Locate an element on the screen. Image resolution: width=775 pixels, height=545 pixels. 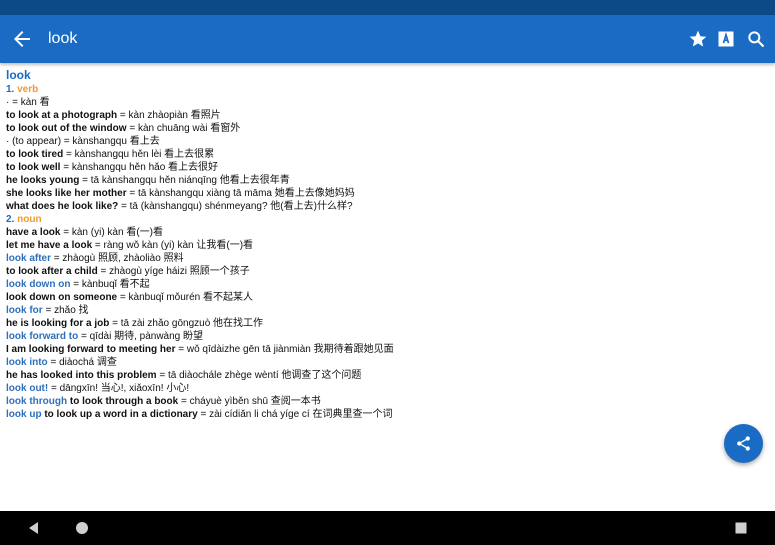
definition-line: · = kàn 看 is located at coordinates (386, 102).